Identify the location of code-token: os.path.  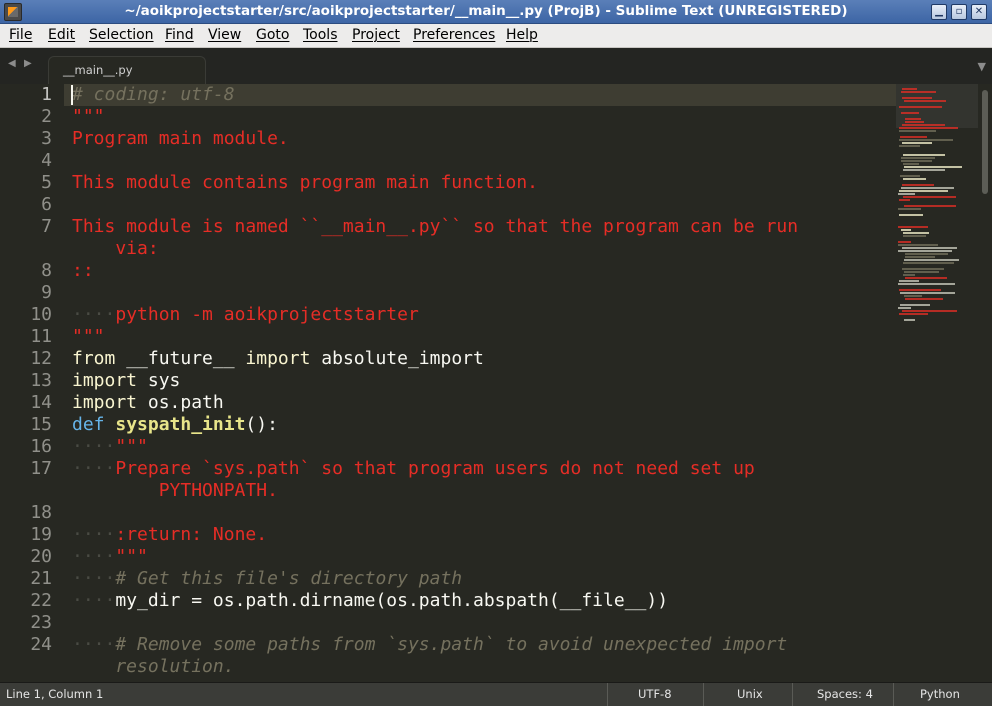
(180, 402).